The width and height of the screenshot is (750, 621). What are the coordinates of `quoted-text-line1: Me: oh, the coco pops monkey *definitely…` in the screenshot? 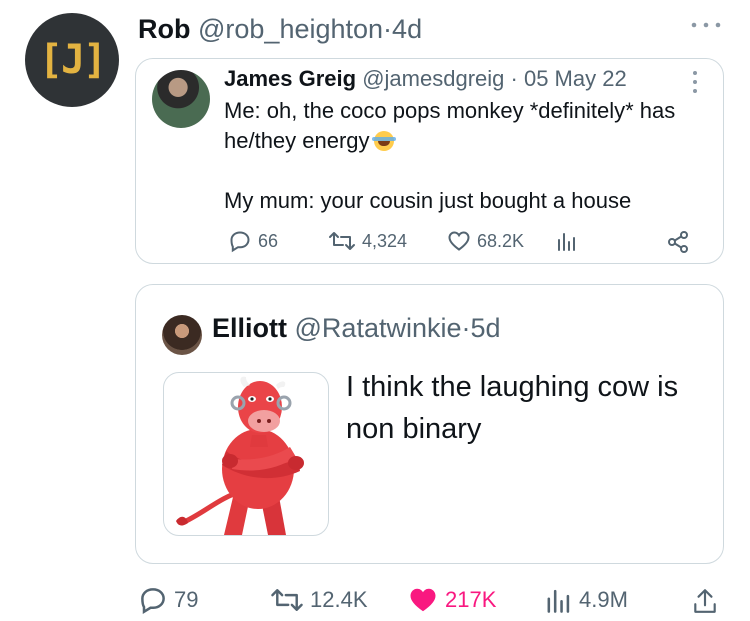 It's located at (453, 125).